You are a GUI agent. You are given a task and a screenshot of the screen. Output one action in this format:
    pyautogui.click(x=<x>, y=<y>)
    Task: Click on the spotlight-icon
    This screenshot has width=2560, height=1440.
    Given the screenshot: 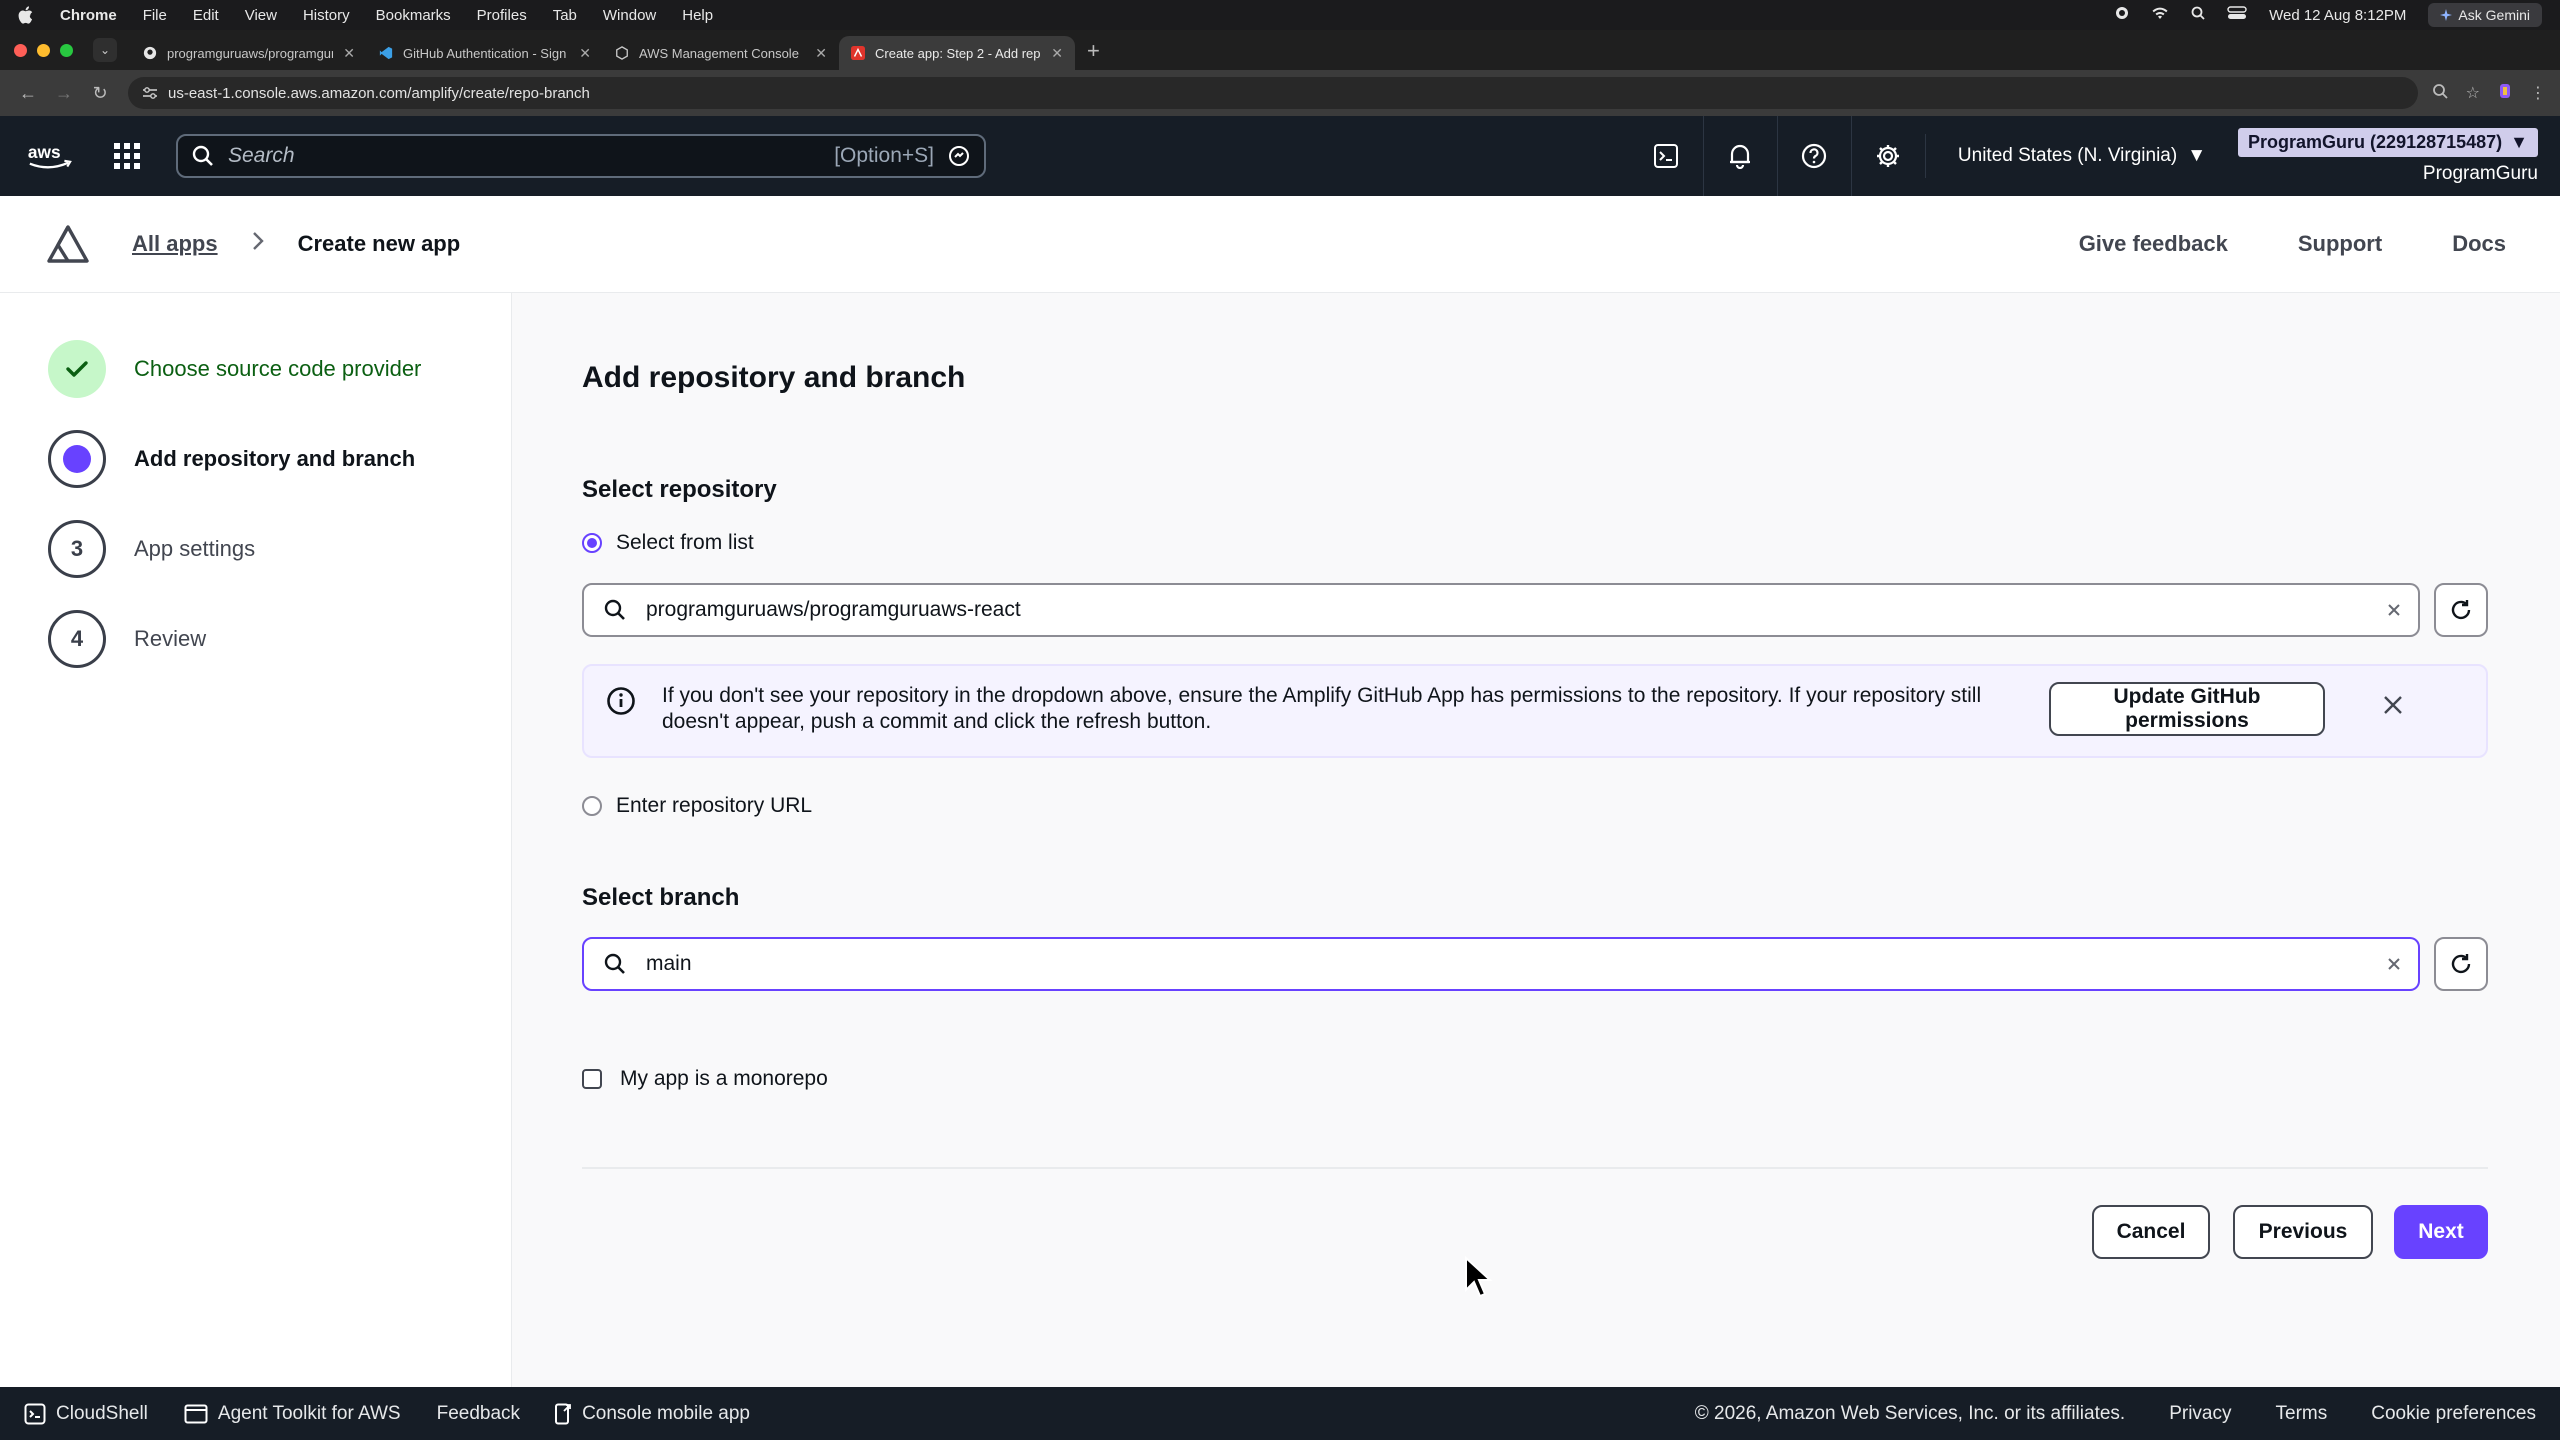 What is the action you would take?
    pyautogui.click(x=2198, y=15)
    